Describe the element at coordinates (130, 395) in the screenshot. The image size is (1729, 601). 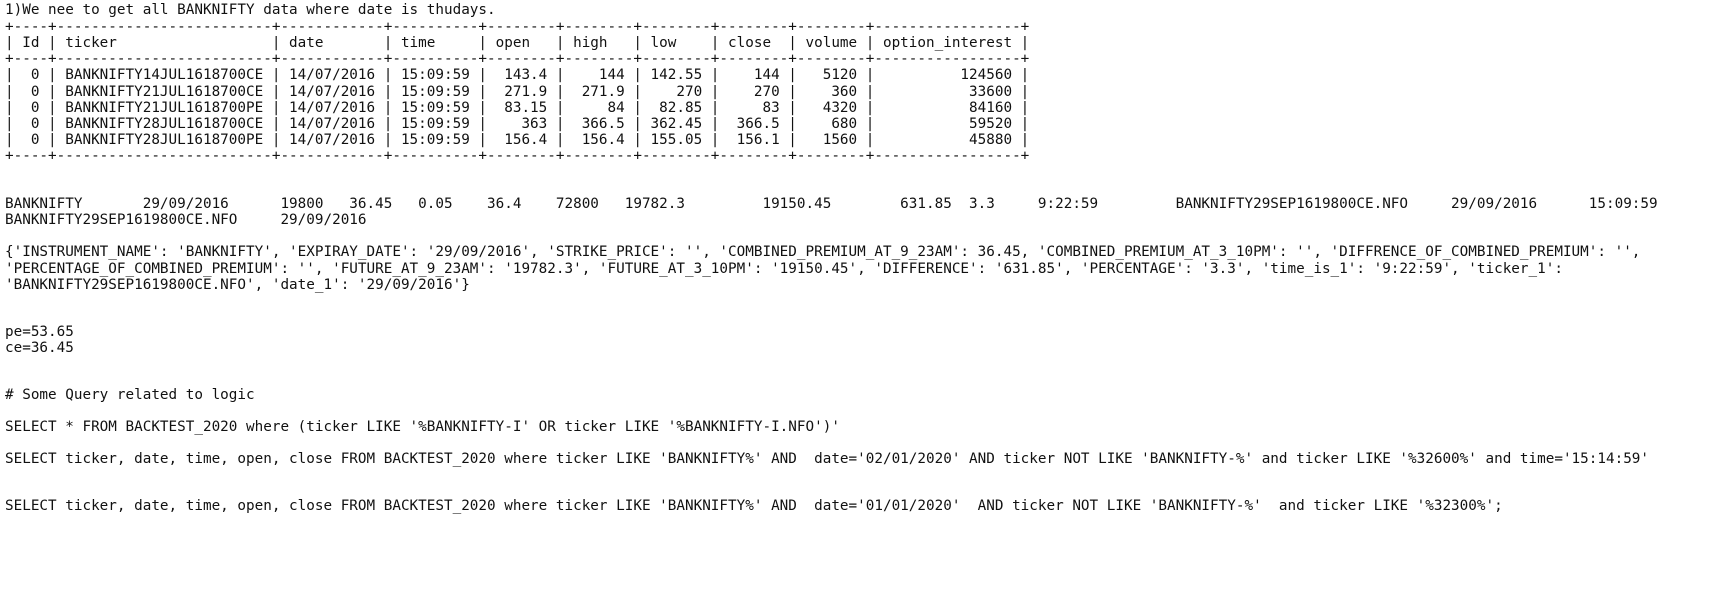
I see `comment-line: # Some Query related to logic` at that location.